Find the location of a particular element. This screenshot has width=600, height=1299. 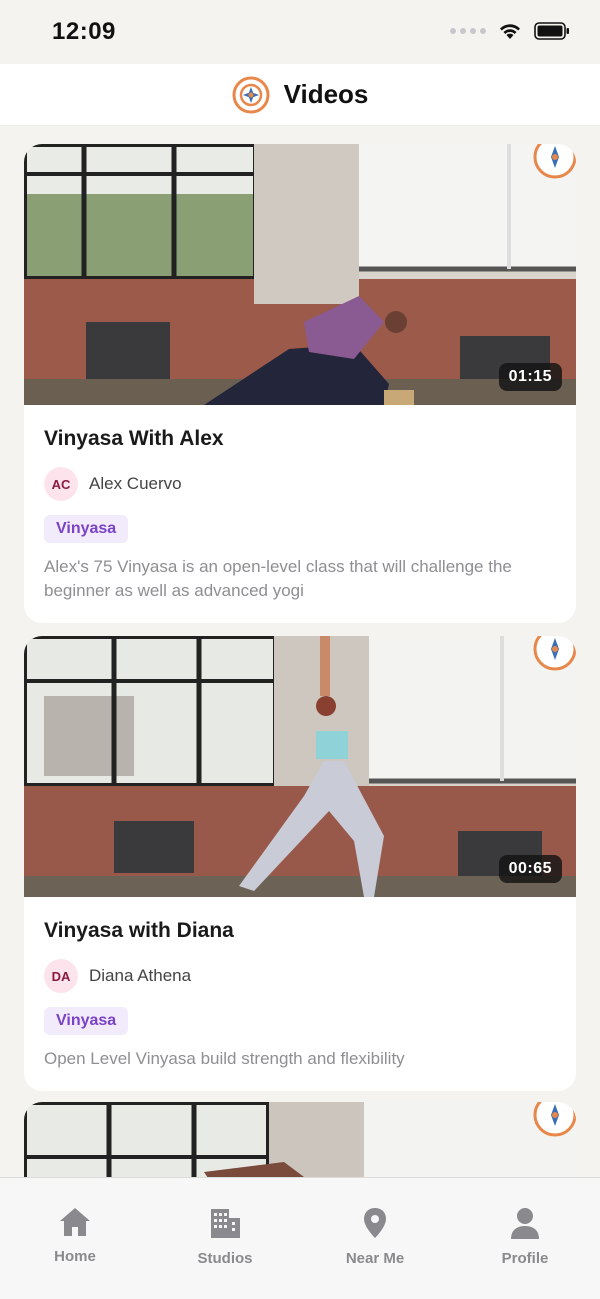

video-duration: 00:65 is located at coordinates (530, 869).